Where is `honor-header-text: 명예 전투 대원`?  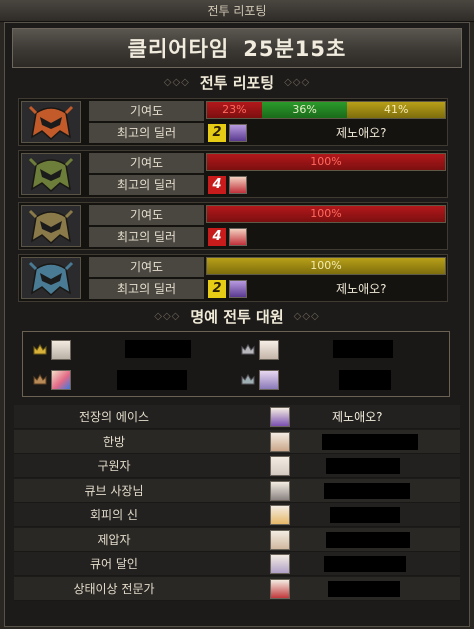 honor-header-text: 명예 전투 대원 is located at coordinates (237, 316).